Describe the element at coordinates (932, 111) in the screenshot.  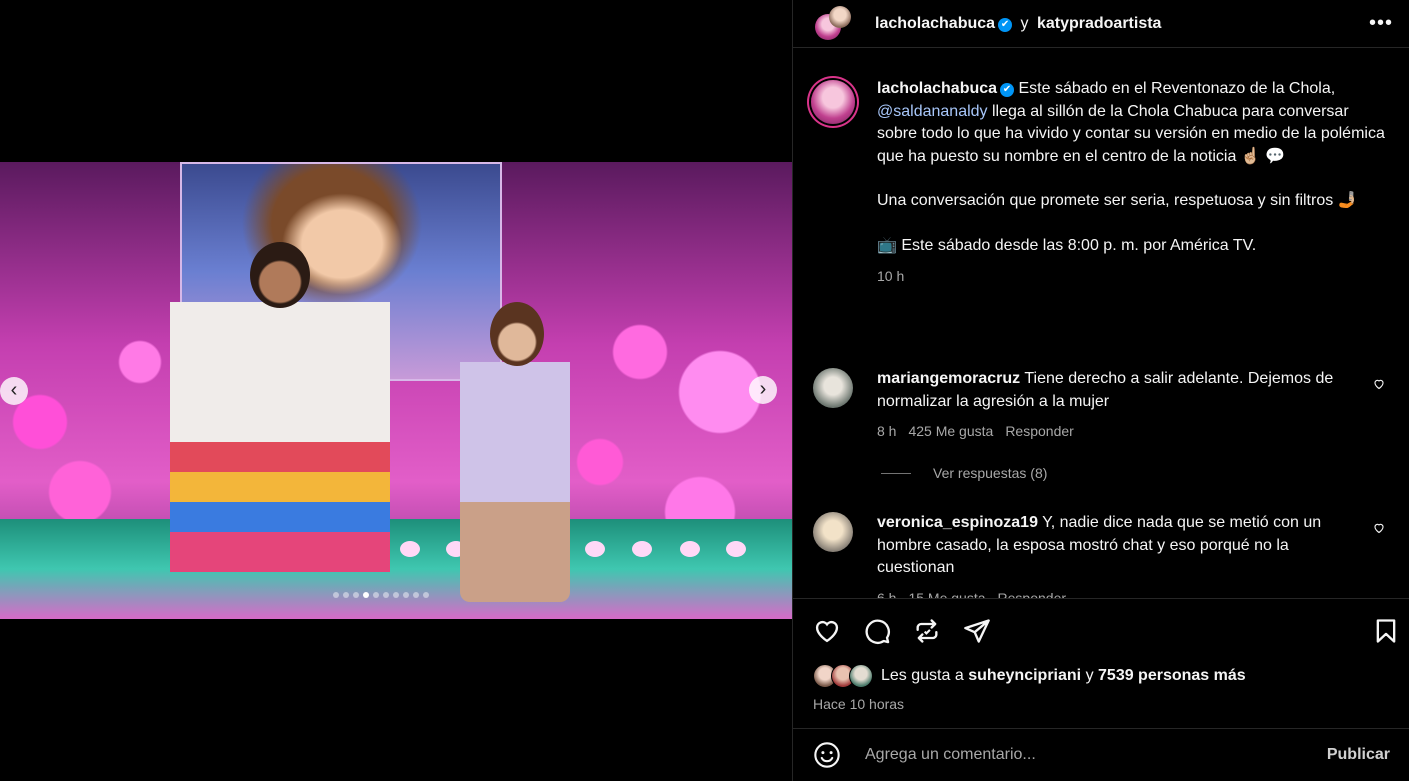
I see `caption-mention-link: @saldananaldy` at that location.